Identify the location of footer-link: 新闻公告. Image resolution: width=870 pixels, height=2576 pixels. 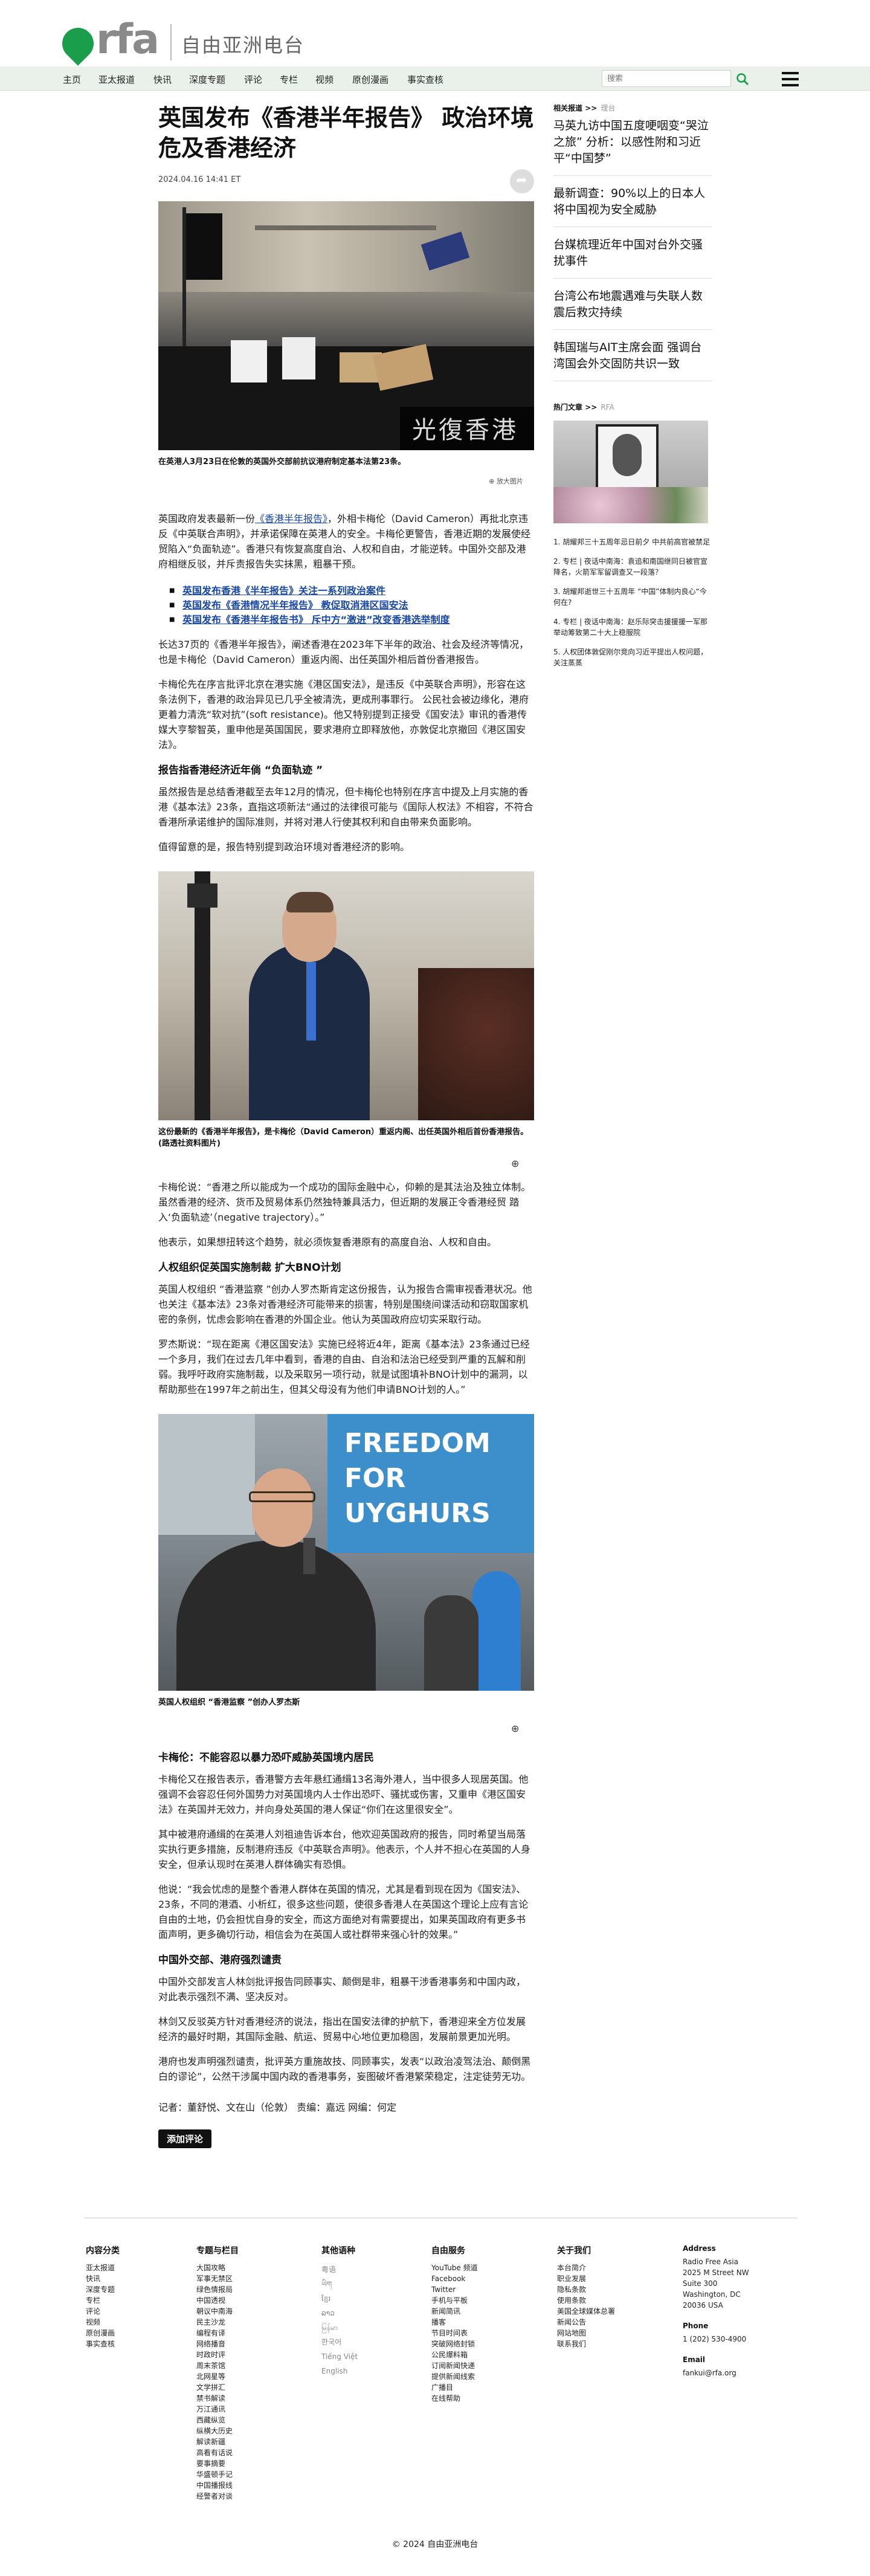
(586, 2323).